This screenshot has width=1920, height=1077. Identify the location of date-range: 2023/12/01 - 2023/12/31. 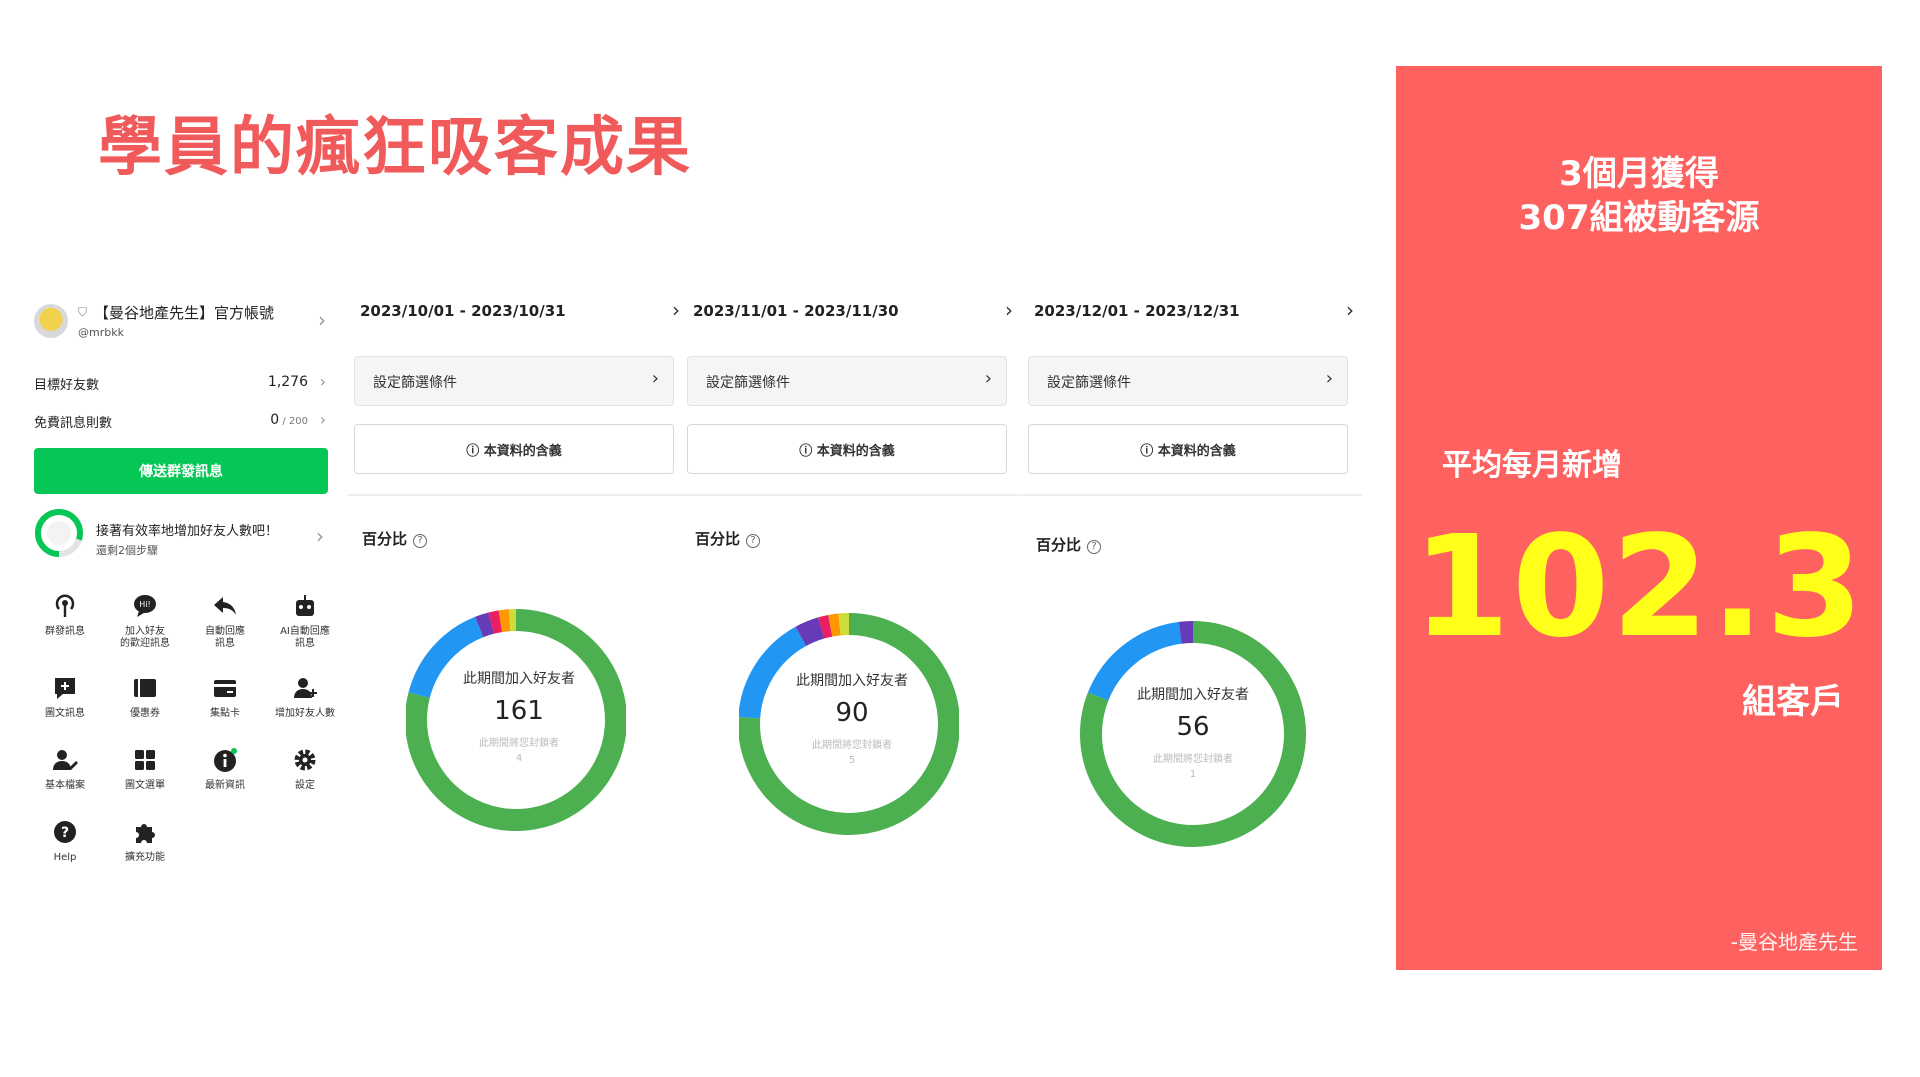
(1137, 311).